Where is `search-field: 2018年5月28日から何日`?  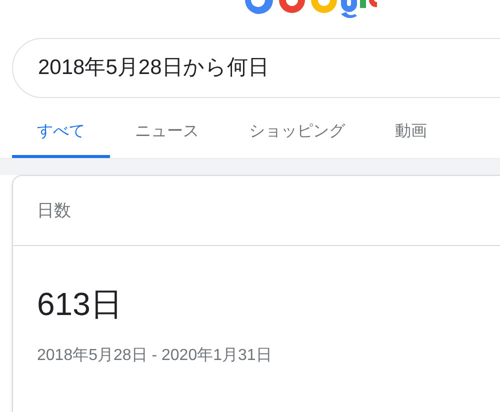
search-field: 2018年5月28日から何日 is located at coordinates (256, 68).